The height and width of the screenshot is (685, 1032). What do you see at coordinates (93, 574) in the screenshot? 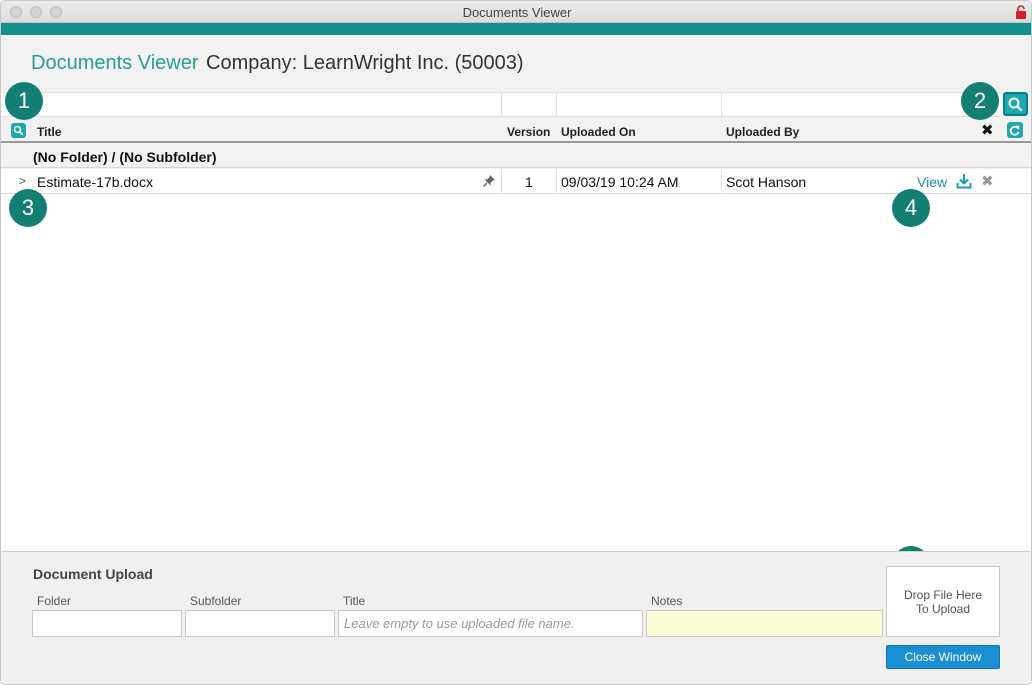
I see `upload-section-title: Document Upload` at bounding box center [93, 574].